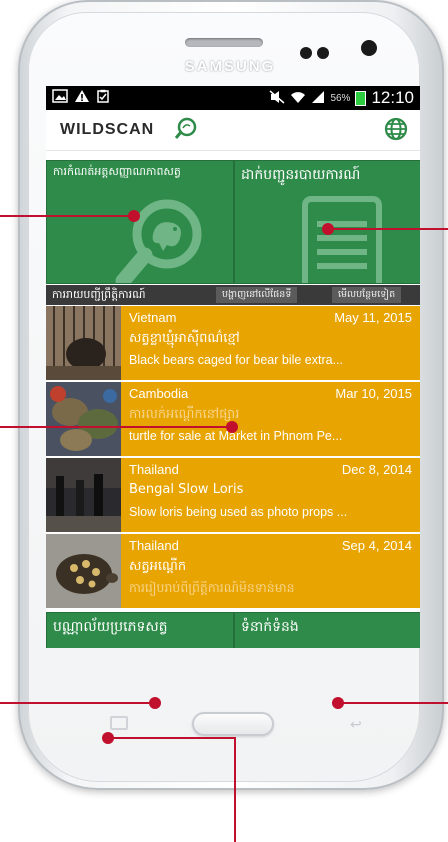  What do you see at coordinates (224, 42) in the screenshot?
I see `earpiece-speaker` at bounding box center [224, 42].